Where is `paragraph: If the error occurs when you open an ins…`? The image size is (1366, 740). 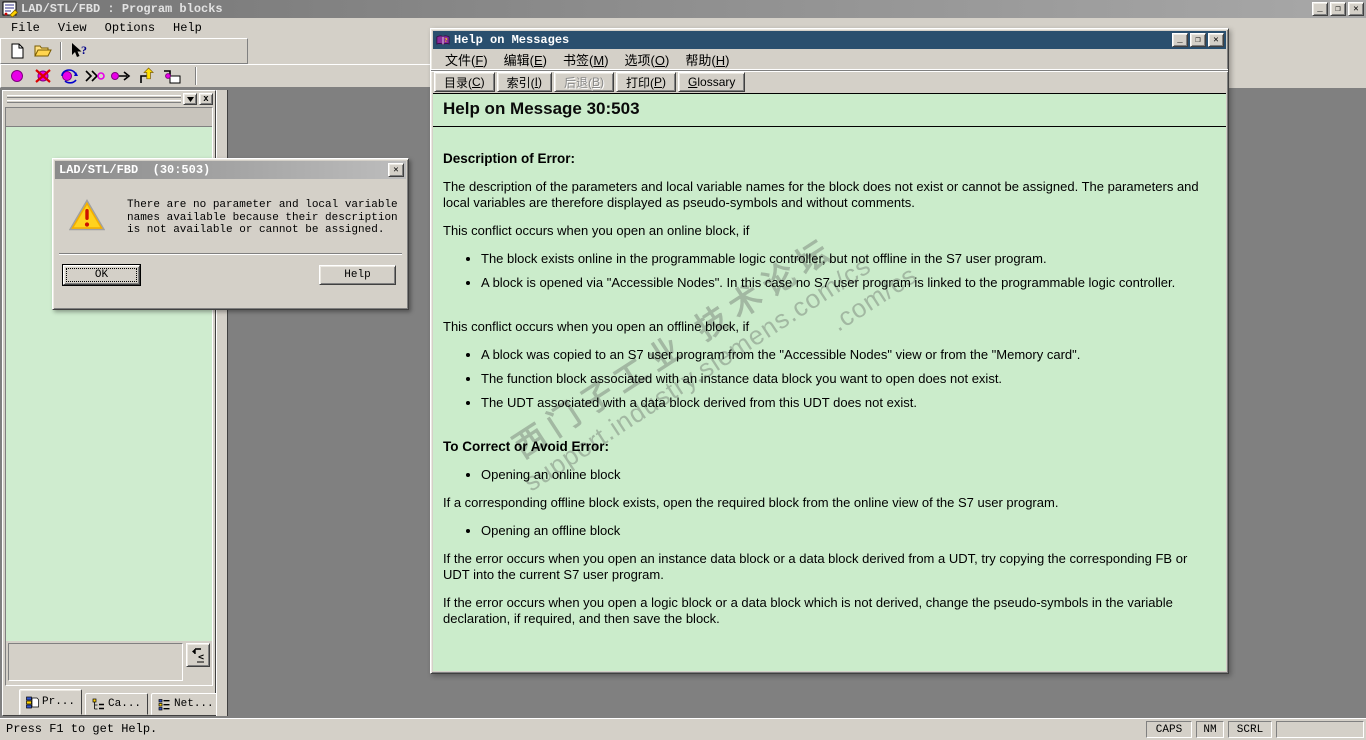 paragraph: If the error occurs when you open an ins… is located at coordinates (815, 566).